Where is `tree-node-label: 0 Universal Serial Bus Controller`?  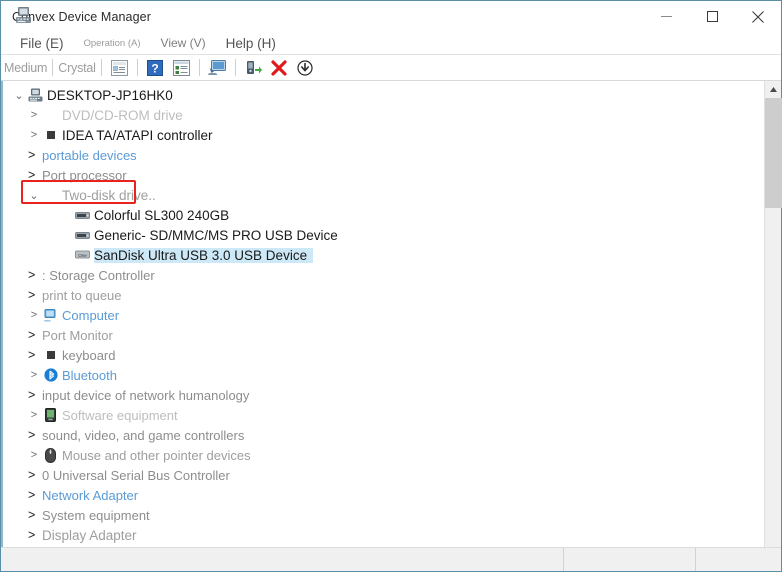 tree-node-label: 0 Universal Serial Bus Controller is located at coordinates (136, 475).